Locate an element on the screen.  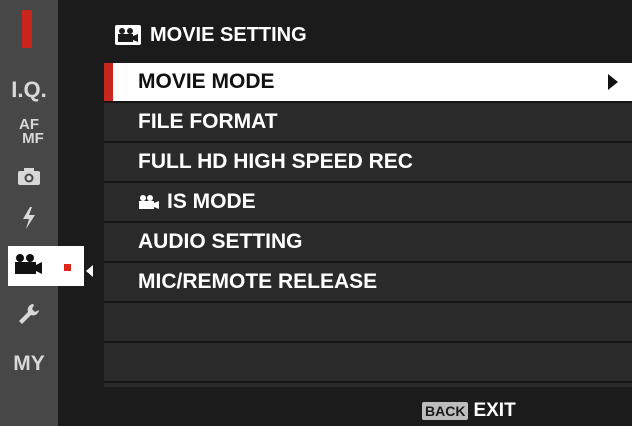
tab-rail: I.Q. AF MF MY is located at coordinates (46, 213).